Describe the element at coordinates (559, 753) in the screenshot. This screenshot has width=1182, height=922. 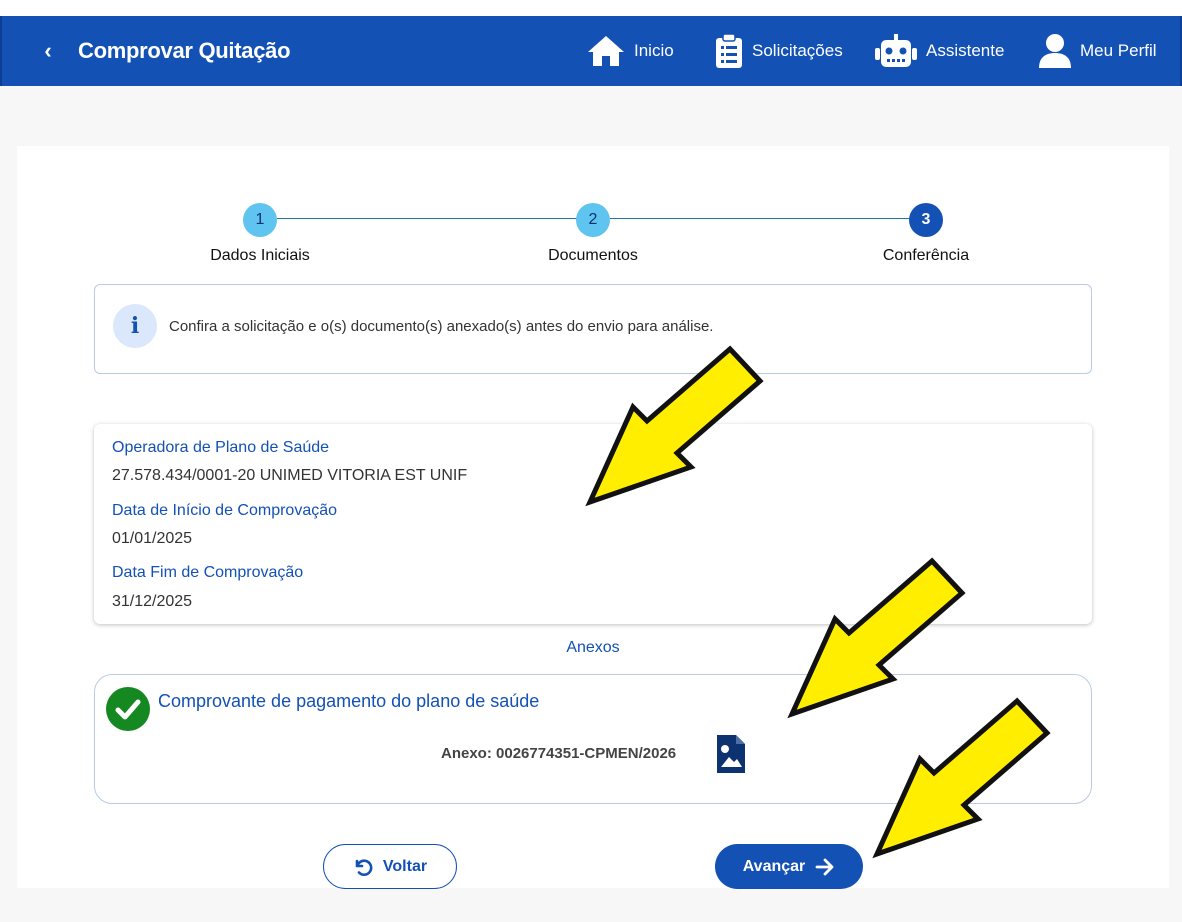
I see `attachment-file-id: Anexo: 0026774351-CPMEN/2026` at that location.